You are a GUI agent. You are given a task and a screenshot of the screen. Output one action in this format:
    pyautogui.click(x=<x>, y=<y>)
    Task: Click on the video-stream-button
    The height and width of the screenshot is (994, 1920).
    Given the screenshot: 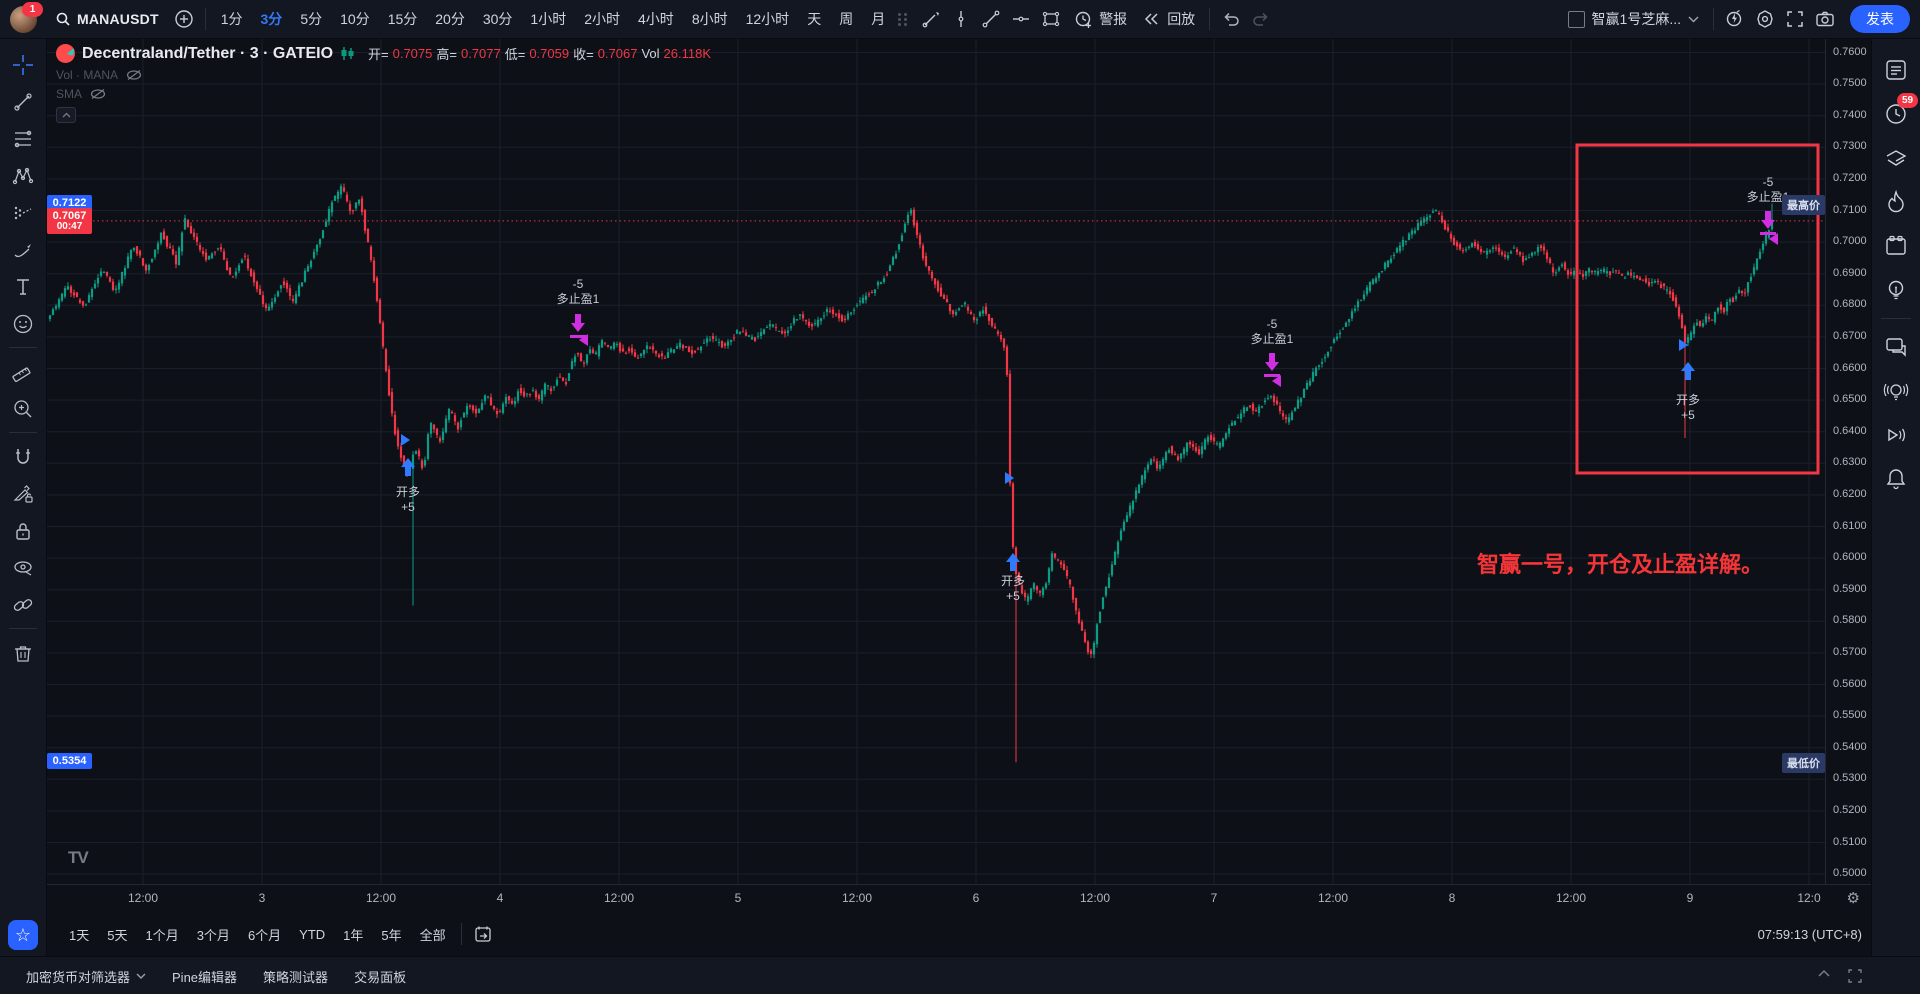 What is the action you would take?
    pyautogui.click(x=1896, y=435)
    